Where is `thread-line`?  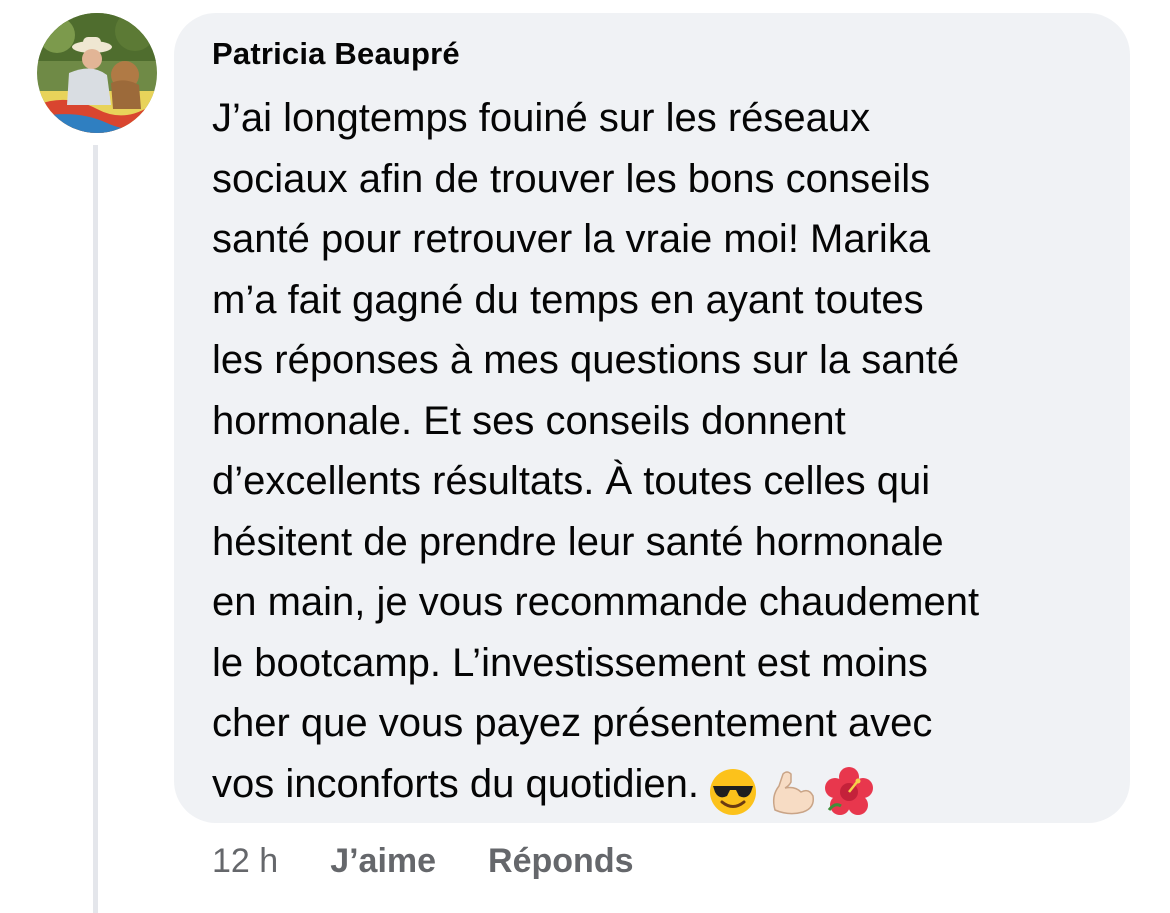 thread-line is located at coordinates (95, 529).